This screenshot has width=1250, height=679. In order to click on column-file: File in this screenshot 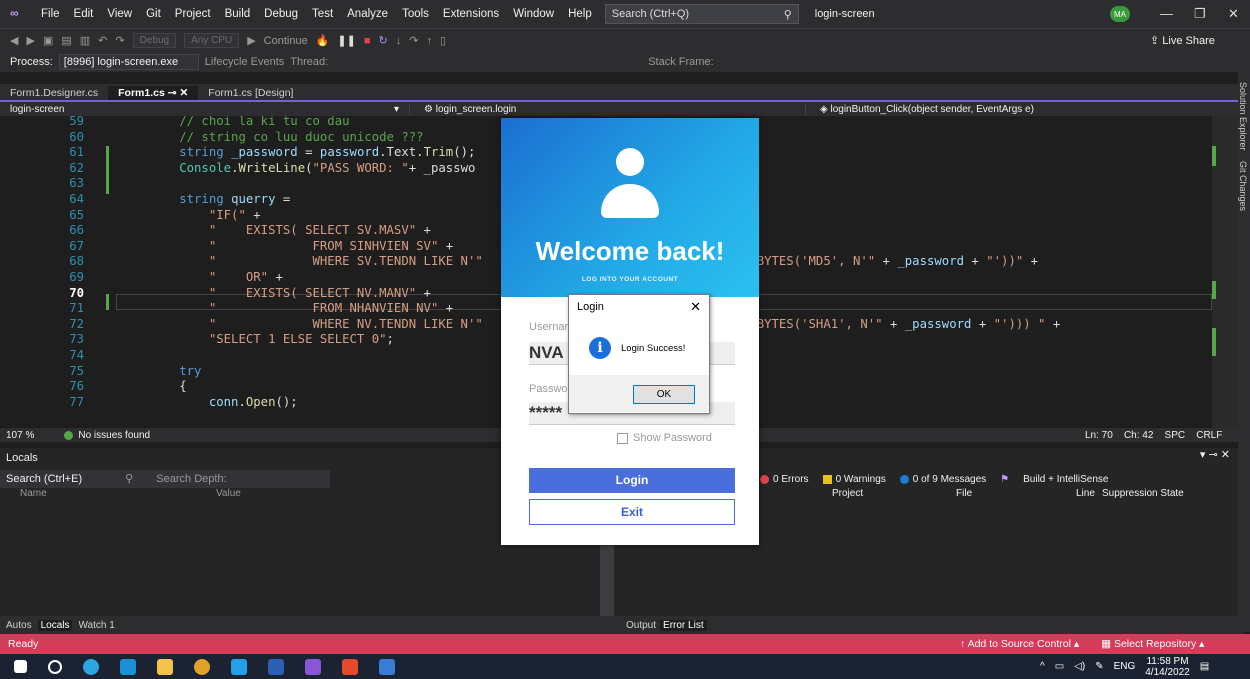, I will do `click(964, 493)`.